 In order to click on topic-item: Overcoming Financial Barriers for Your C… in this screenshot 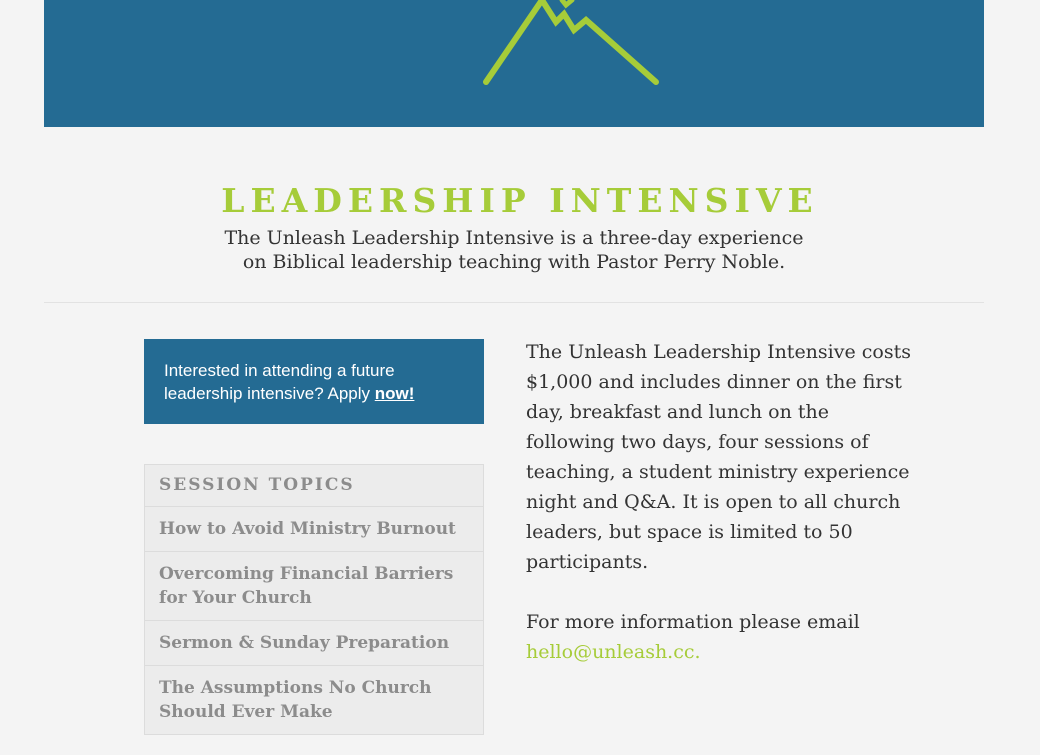, I will do `click(314, 586)`.